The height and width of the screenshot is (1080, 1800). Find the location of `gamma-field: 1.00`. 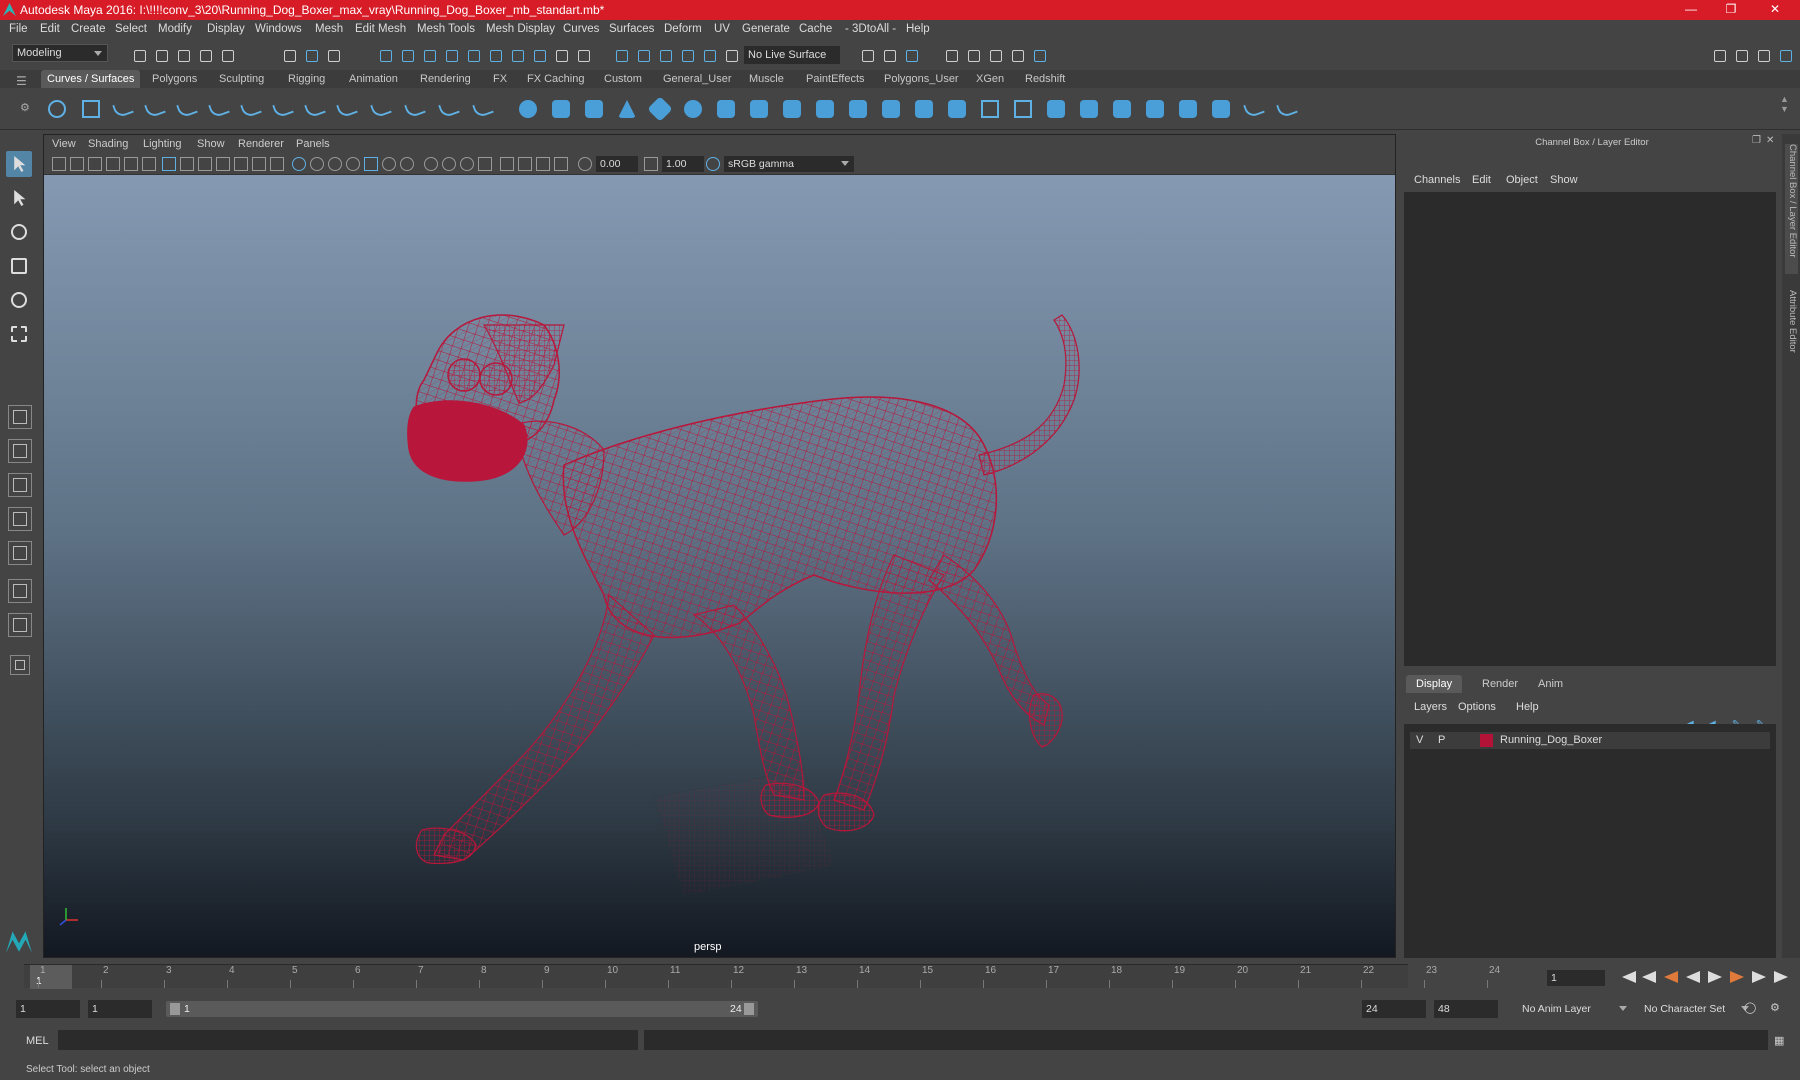

gamma-field: 1.00 is located at coordinates (683, 164).